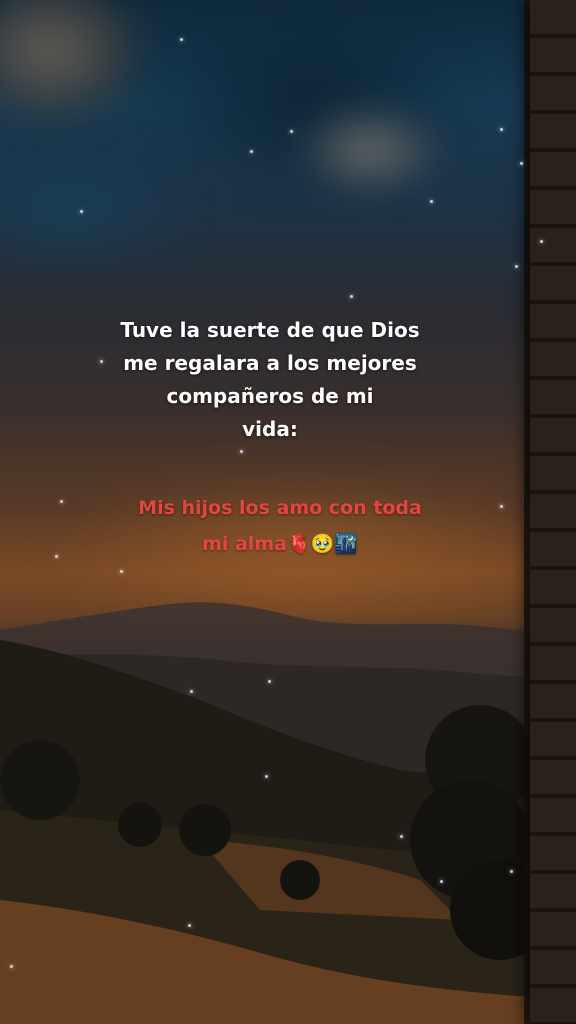 The width and height of the screenshot is (576, 1024). Describe the element at coordinates (553, 512) in the screenshot. I see `brick-wall` at that location.